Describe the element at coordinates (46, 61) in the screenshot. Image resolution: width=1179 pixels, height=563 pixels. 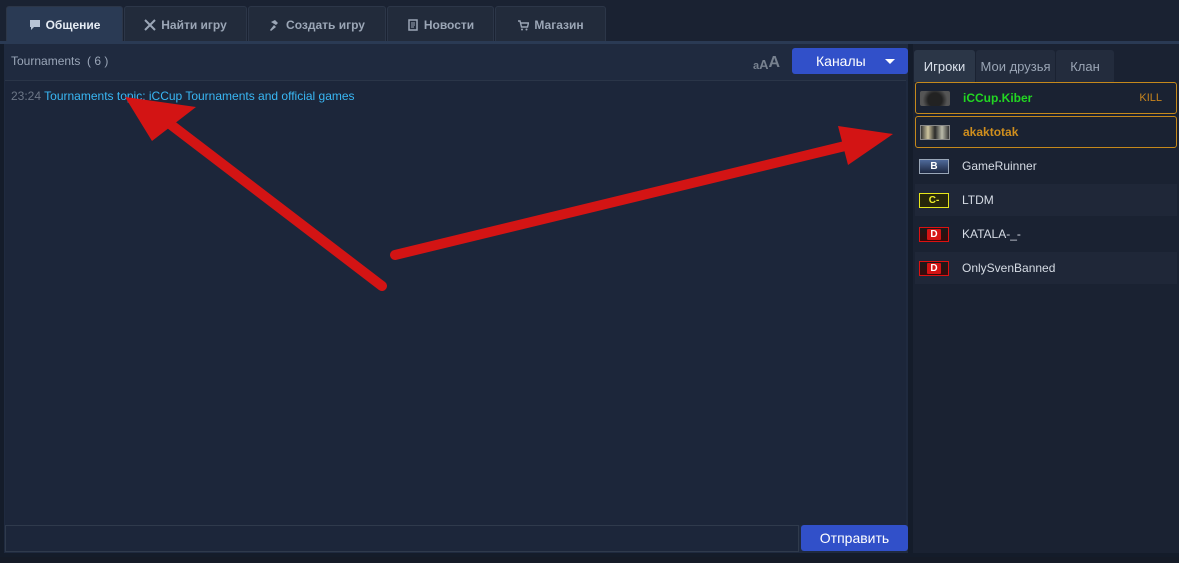
I see `channel-name: Tournaments` at that location.